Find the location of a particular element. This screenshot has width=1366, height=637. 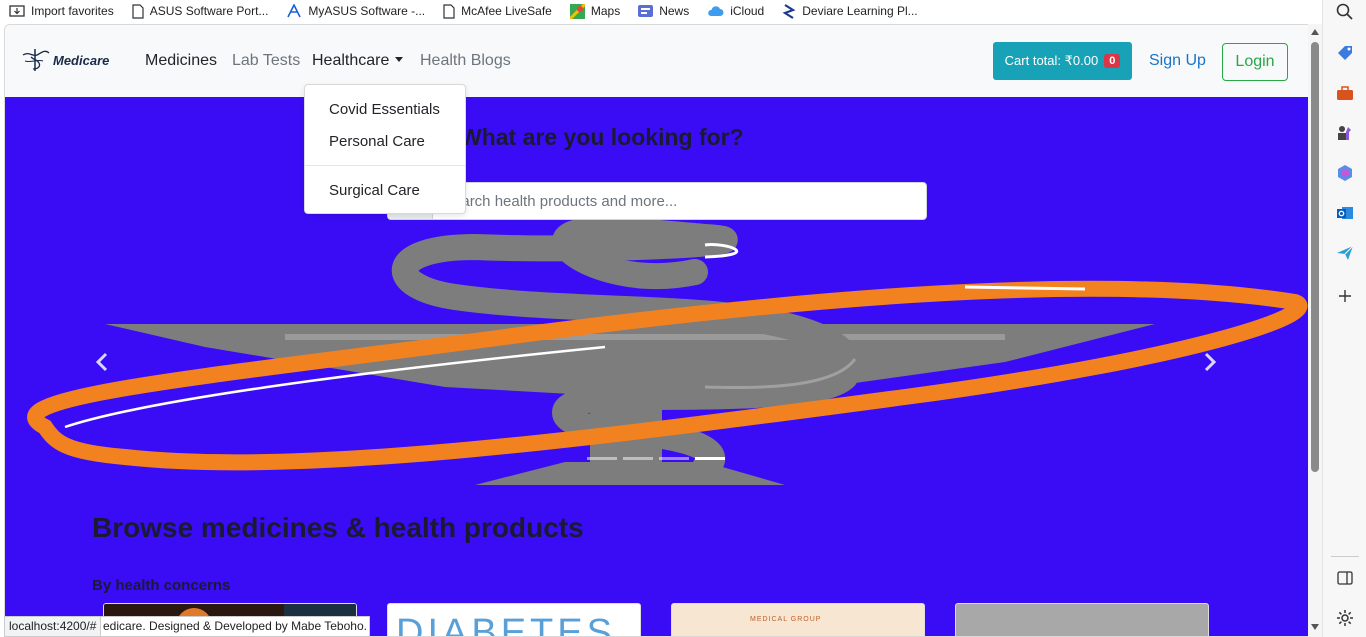

health-concern-card-diabetes: DIABETES is located at coordinates (514, 620).